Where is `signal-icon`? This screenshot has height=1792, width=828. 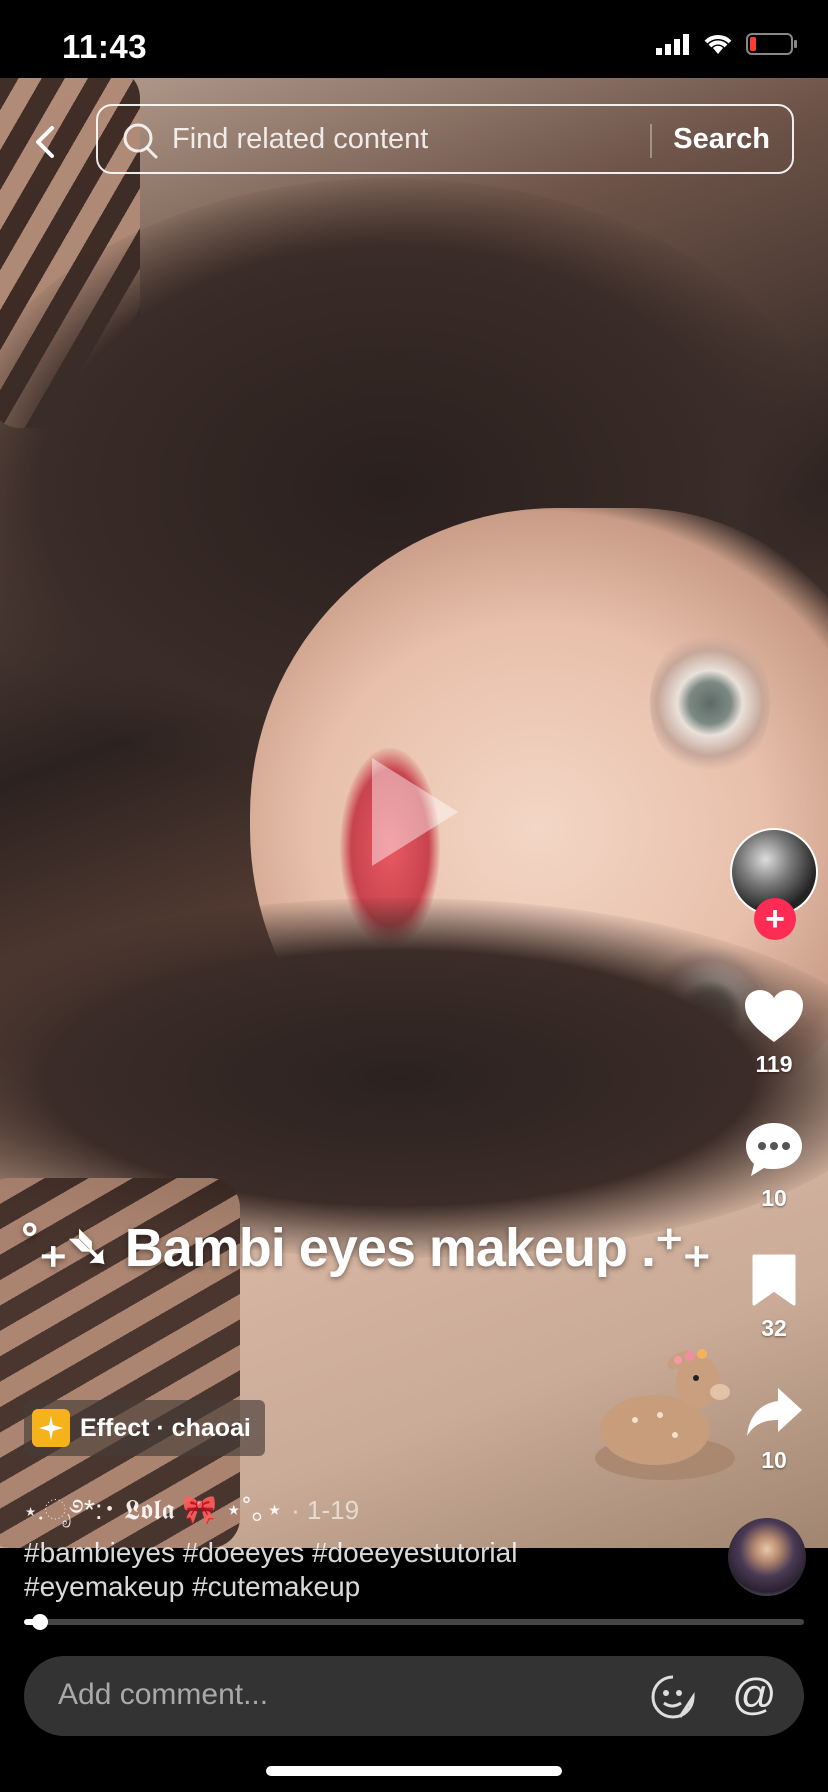
signal-icon is located at coordinates (672, 44).